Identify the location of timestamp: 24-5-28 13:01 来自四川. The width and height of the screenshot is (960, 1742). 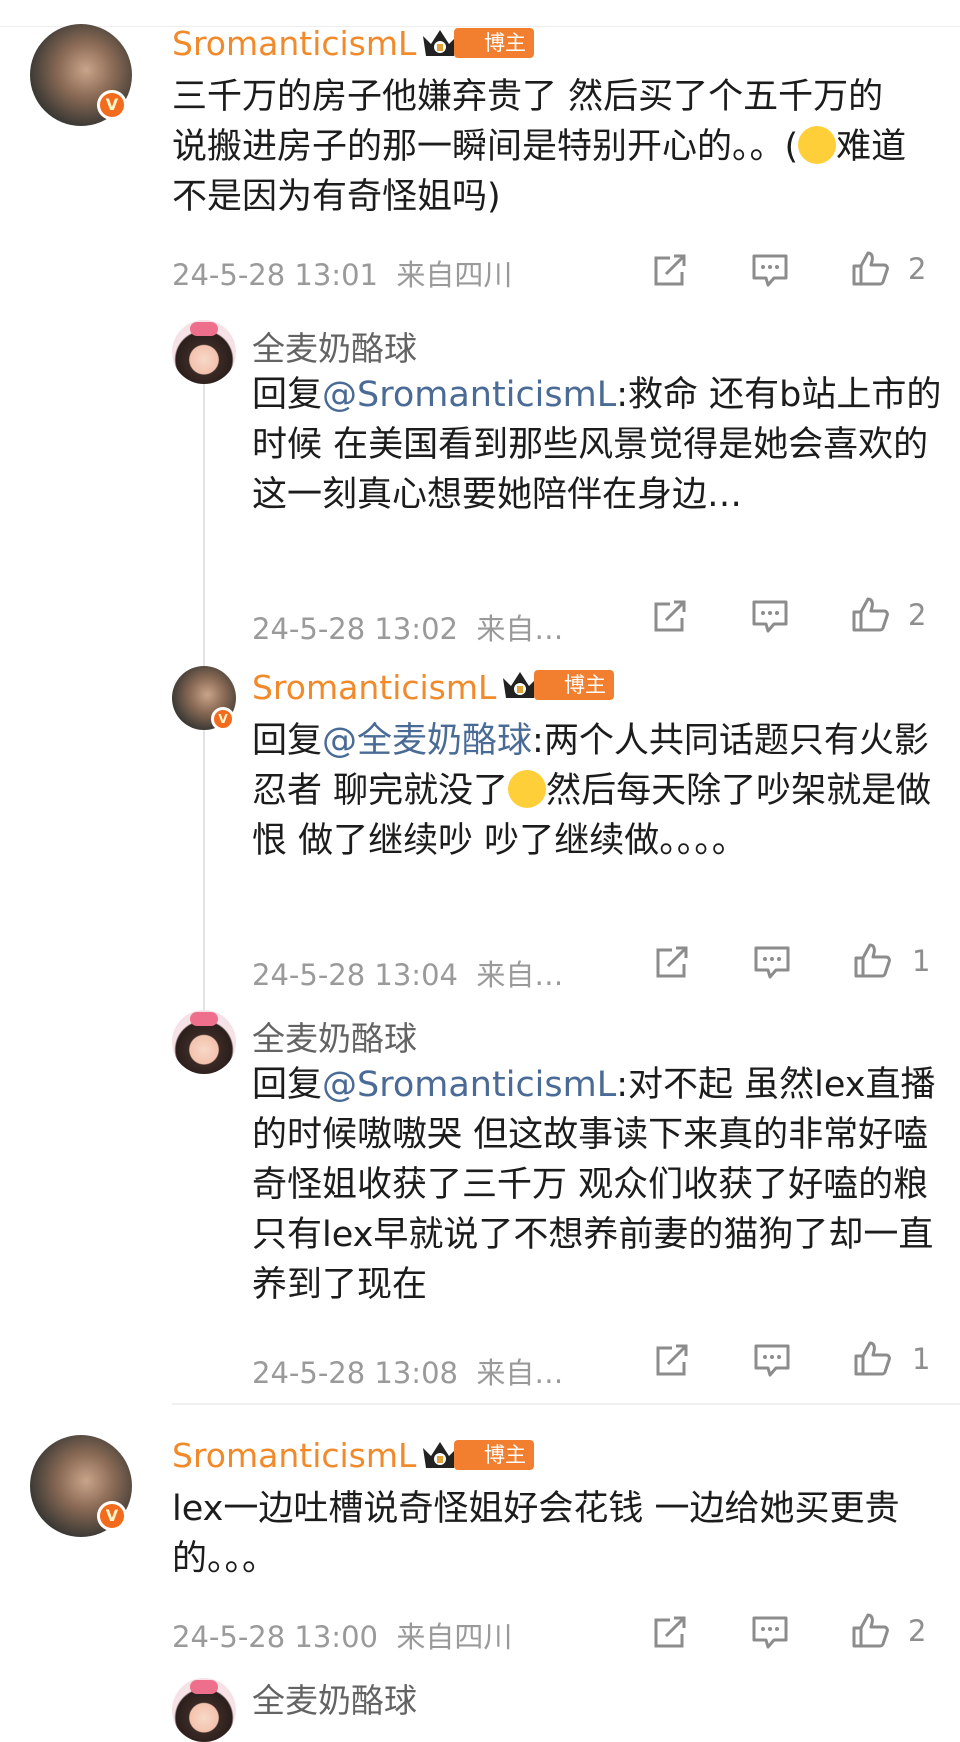
(342, 275).